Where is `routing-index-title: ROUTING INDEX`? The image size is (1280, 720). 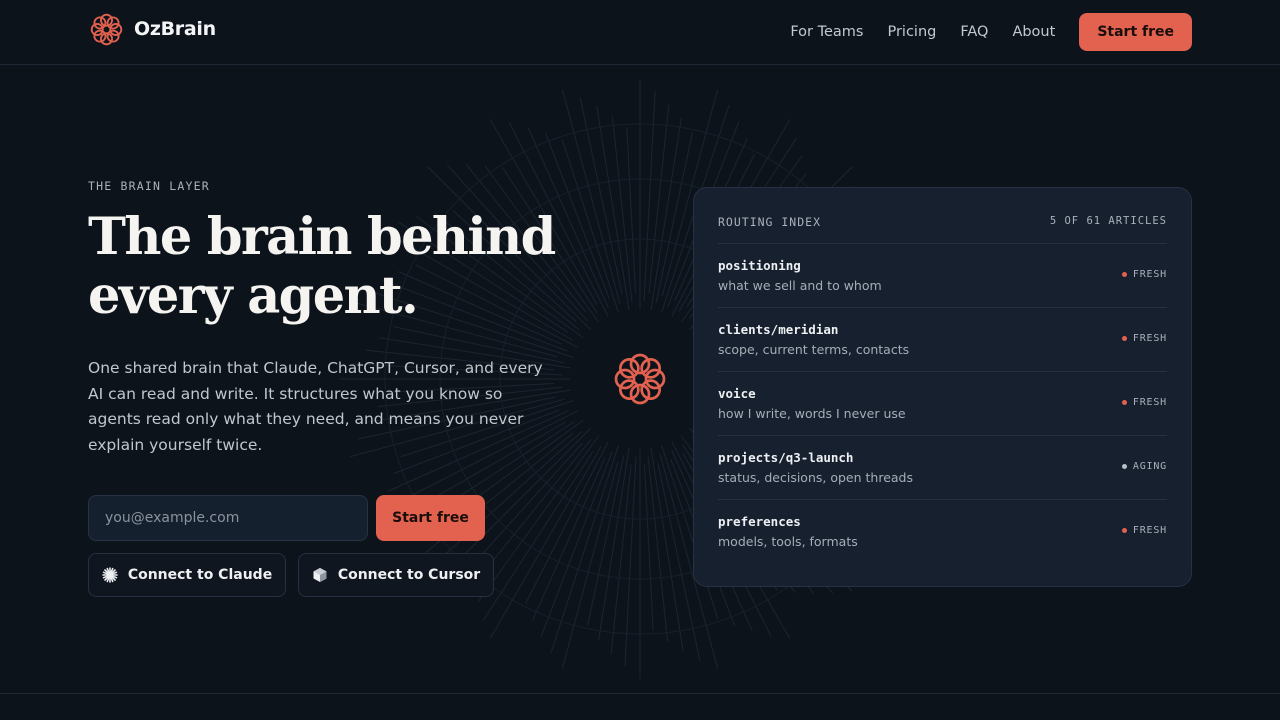
routing-index-title: ROUTING INDEX is located at coordinates (770, 222).